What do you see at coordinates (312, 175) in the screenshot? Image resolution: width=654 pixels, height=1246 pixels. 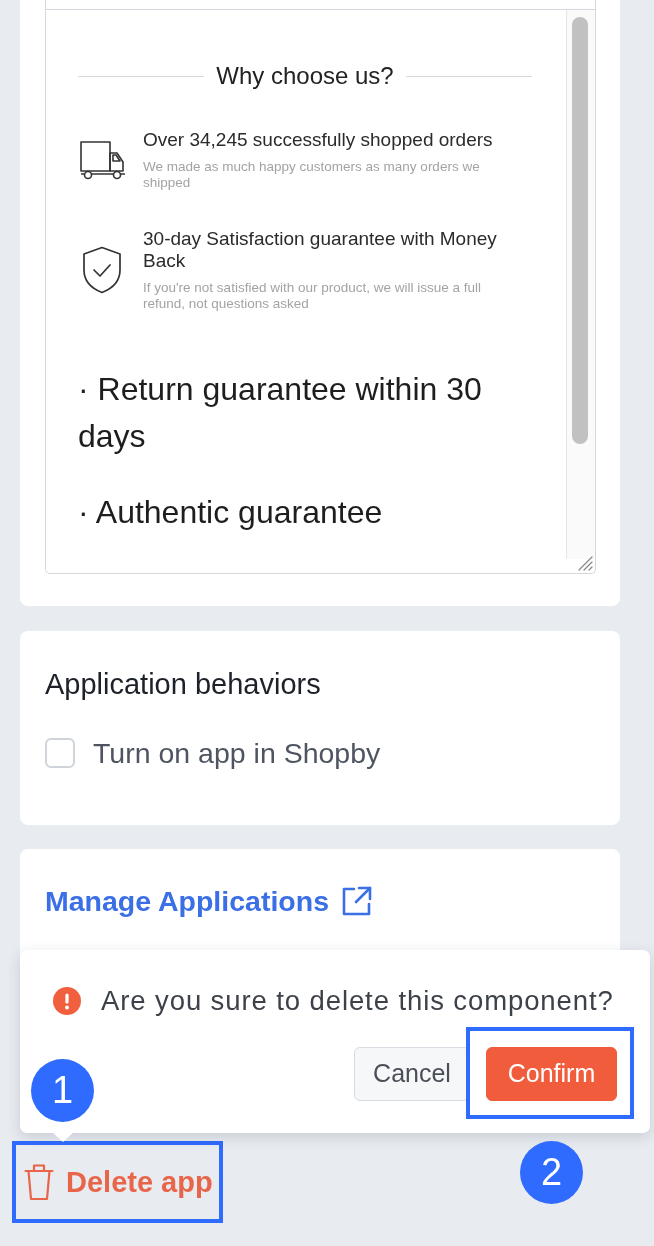 I see `feature-description: We made as much happy customers as many orders we shipped` at bounding box center [312, 175].